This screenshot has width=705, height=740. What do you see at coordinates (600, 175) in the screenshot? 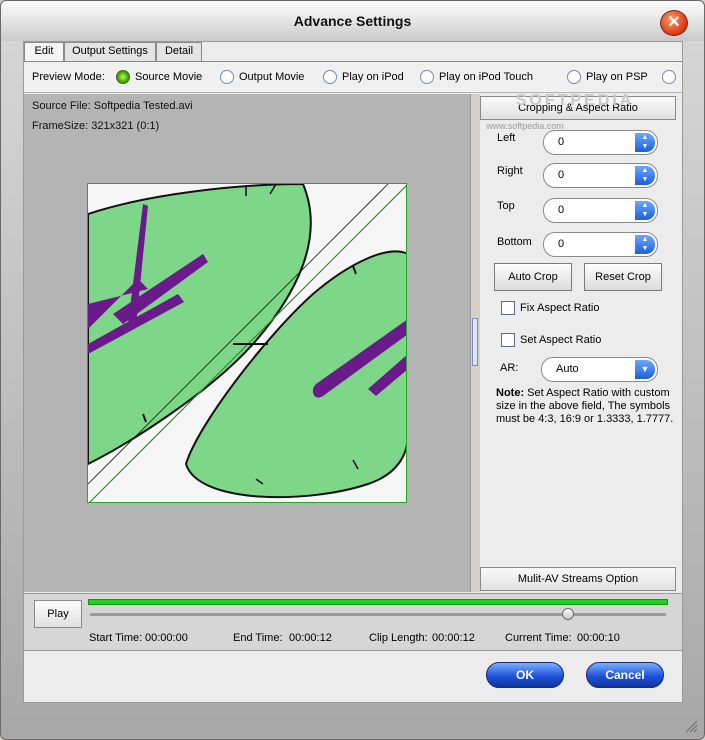
I see `right-spinner: 0 ▲ ▼` at bounding box center [600, 175].